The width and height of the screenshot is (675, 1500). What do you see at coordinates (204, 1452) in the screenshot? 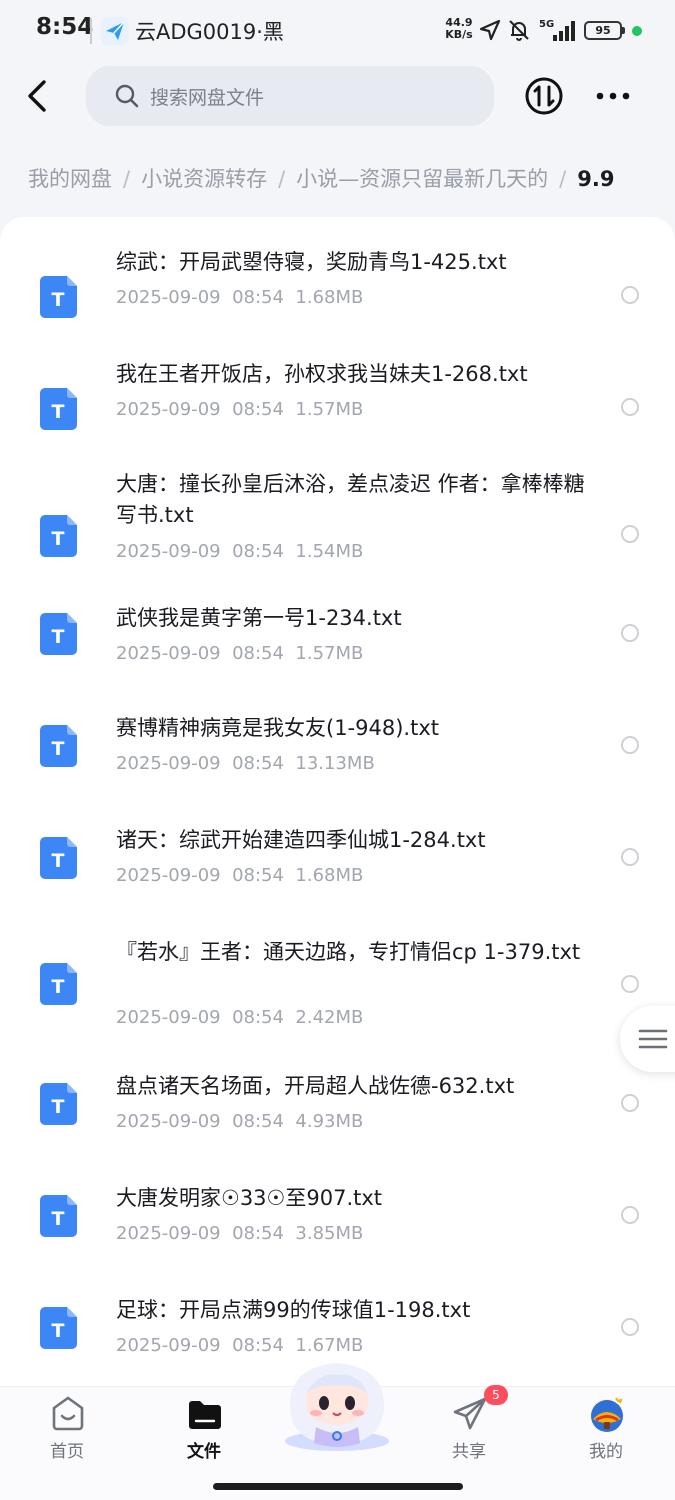
I see `nav-label-files: 文件` at bounding box center [204, 1452].